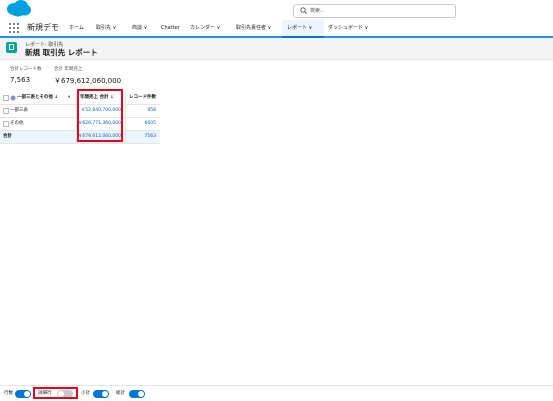 This screenshot has height=401, width=553. Describe the element at coordinates (143, 137) in the screenshot. I see `total-count: 7563` at that location.